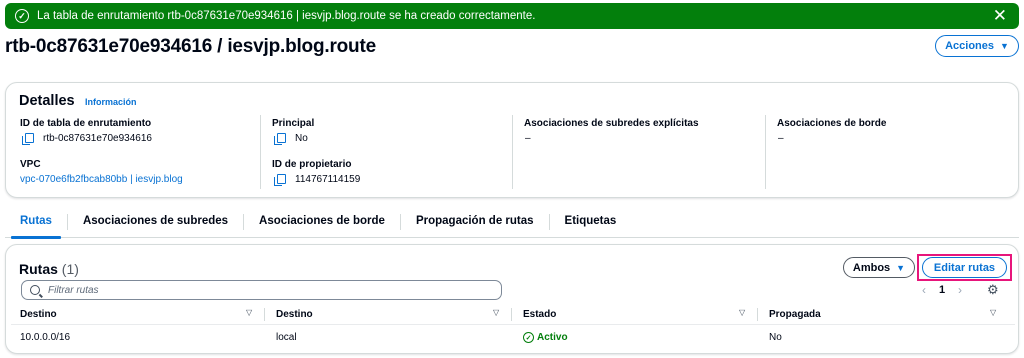 Image resolution: width=1024 pixels, height=358 pixels. What do you see at coordinates (73, 290) in the screenshot?
I see `filter-placeholder: Filtrar rutas` at bounding box center [73, 290].